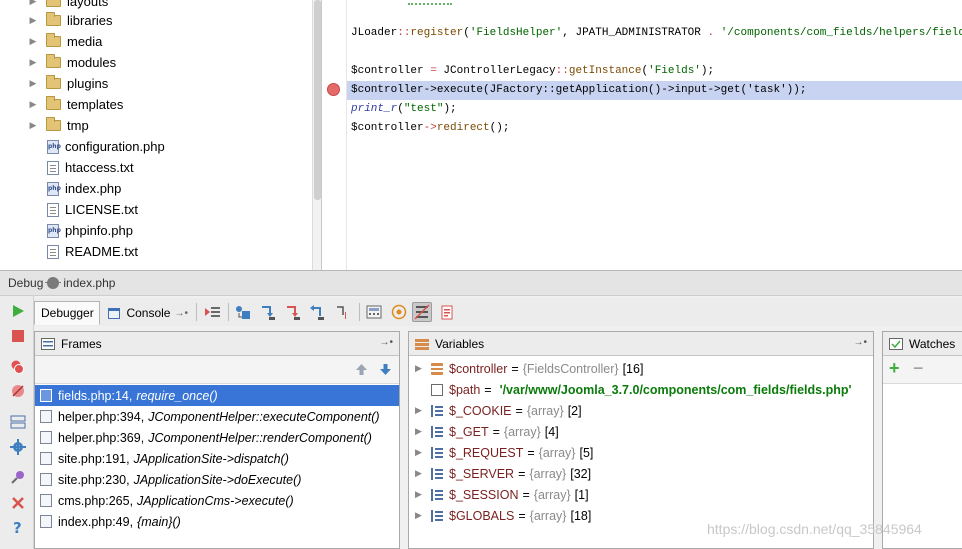 Image resolution: width=962 pixels, height=549 pixels. Describe the element at coordinates (399, 312) in the screenshot. I see `watch-button` at that location.